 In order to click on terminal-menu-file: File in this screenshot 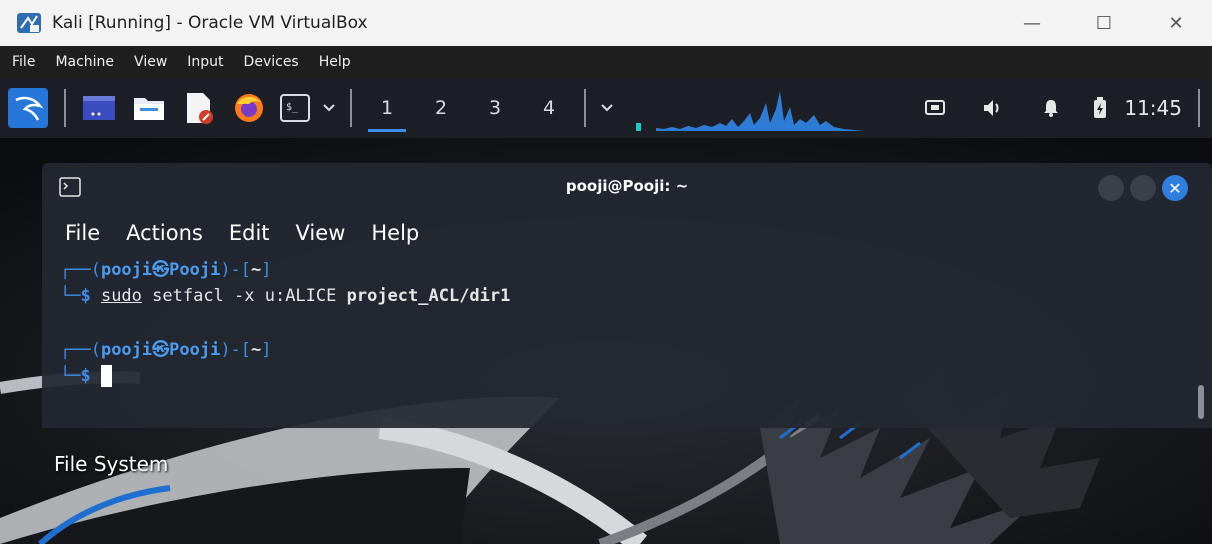, I will do `click(77, 233)`.